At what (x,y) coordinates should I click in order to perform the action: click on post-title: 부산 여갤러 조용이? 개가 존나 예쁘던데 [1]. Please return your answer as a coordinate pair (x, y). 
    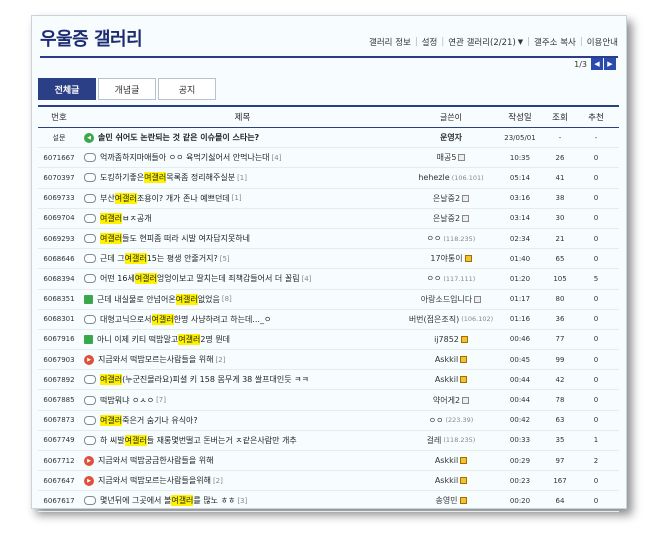
    Looking at the image, I should click on (242, 198).